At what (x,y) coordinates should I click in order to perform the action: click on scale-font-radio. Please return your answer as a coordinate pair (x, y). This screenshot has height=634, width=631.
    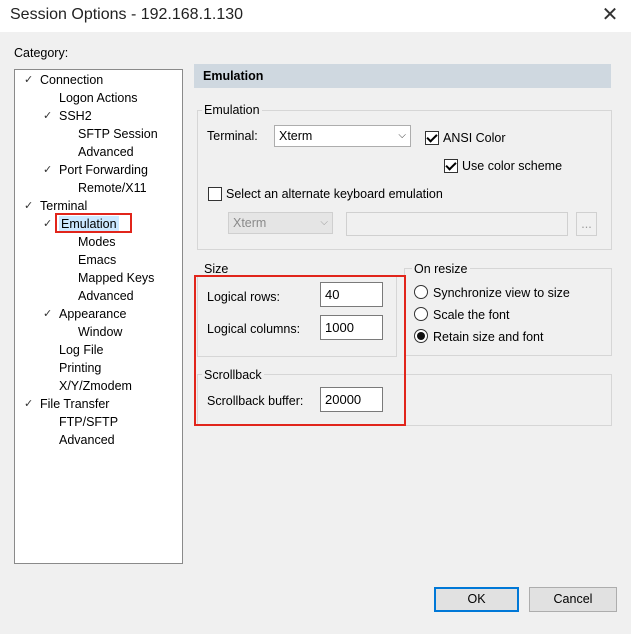
    Looking at the image, I should click on (421, 314).